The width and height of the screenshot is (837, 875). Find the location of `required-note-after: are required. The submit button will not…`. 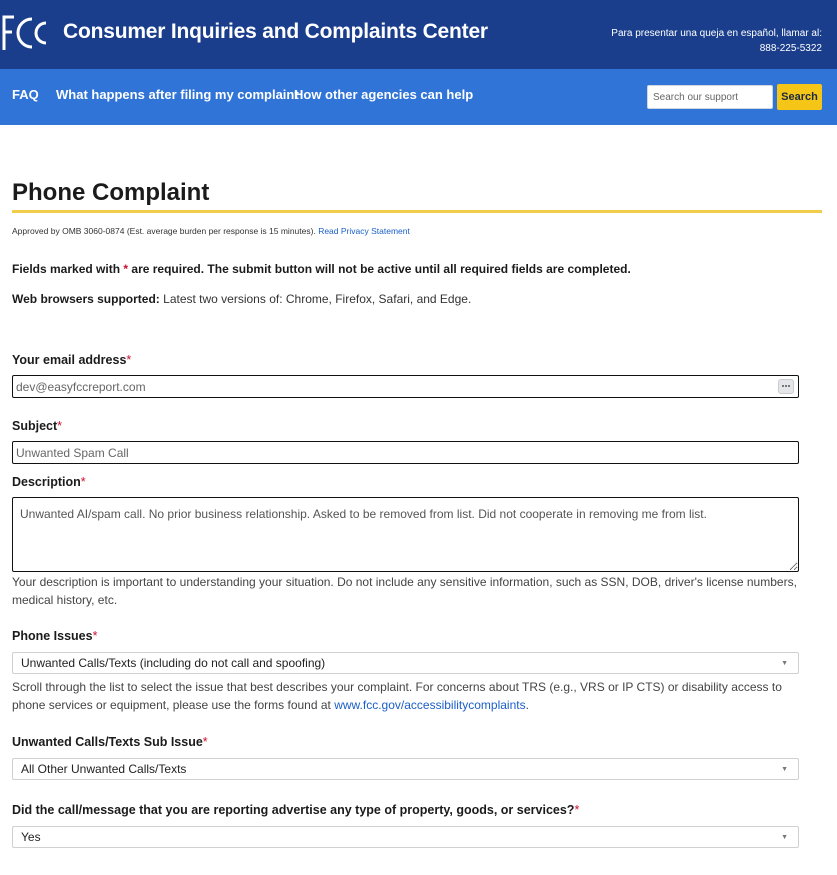

required-note-after: are required. The submit button will not… is located at coordinates (381, 269).